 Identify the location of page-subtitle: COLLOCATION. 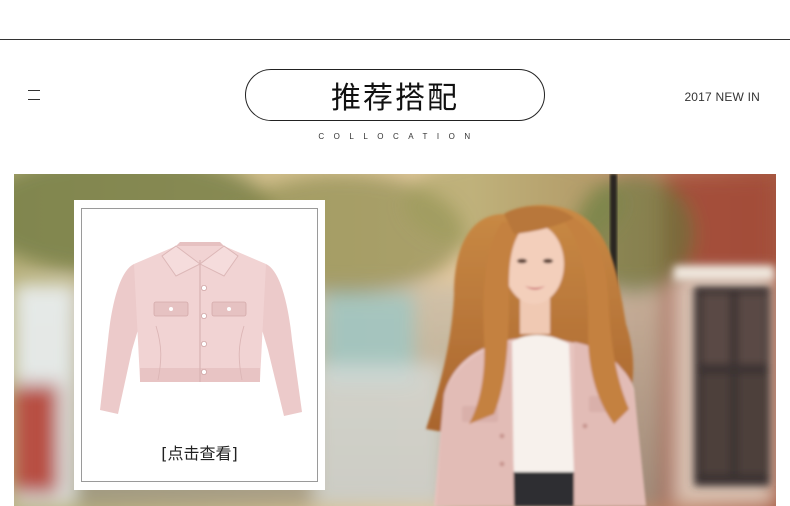
(399, 136).